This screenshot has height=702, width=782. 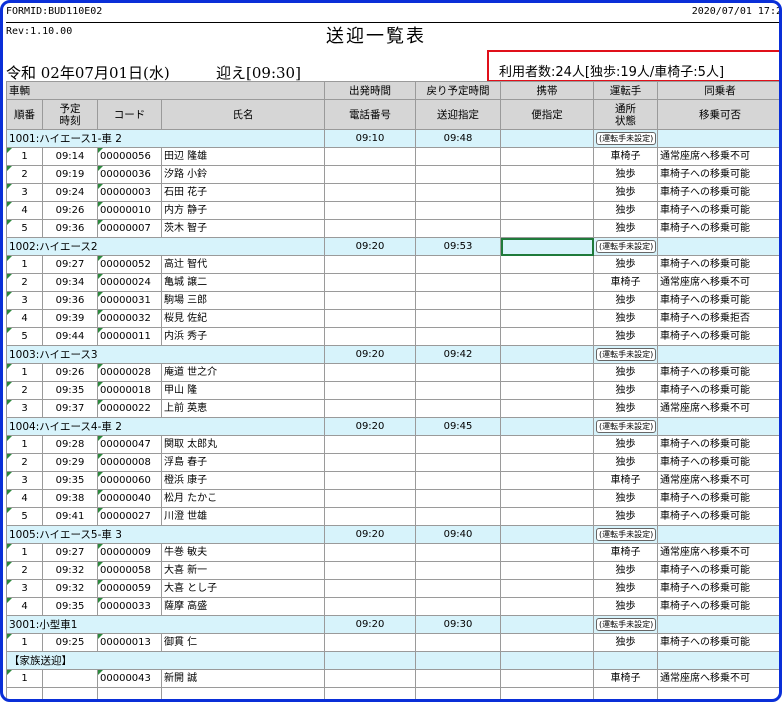 What do you see at coordinates (129, 516) in the screenshot?
I see `code-cell: 00000027` at bounding box center [129, 516].